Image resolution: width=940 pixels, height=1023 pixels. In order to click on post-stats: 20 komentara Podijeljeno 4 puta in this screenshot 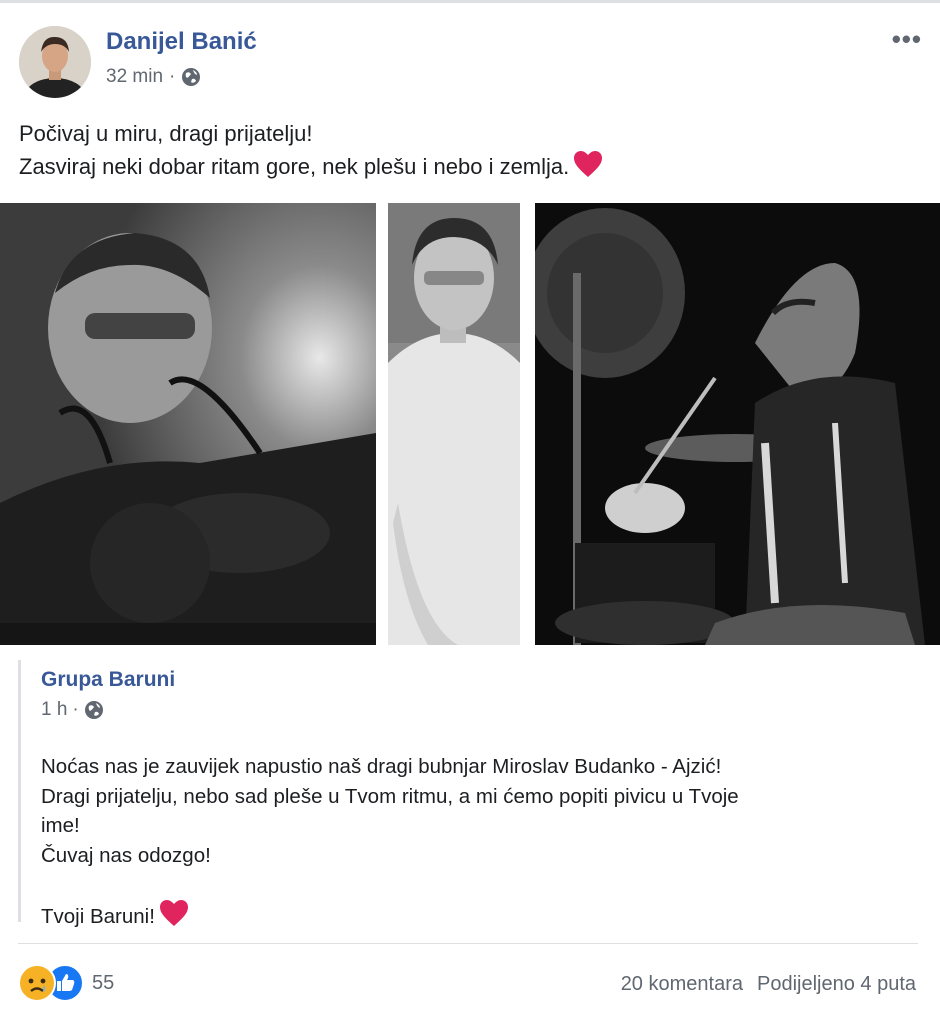, I will do `click(768, 984)`.